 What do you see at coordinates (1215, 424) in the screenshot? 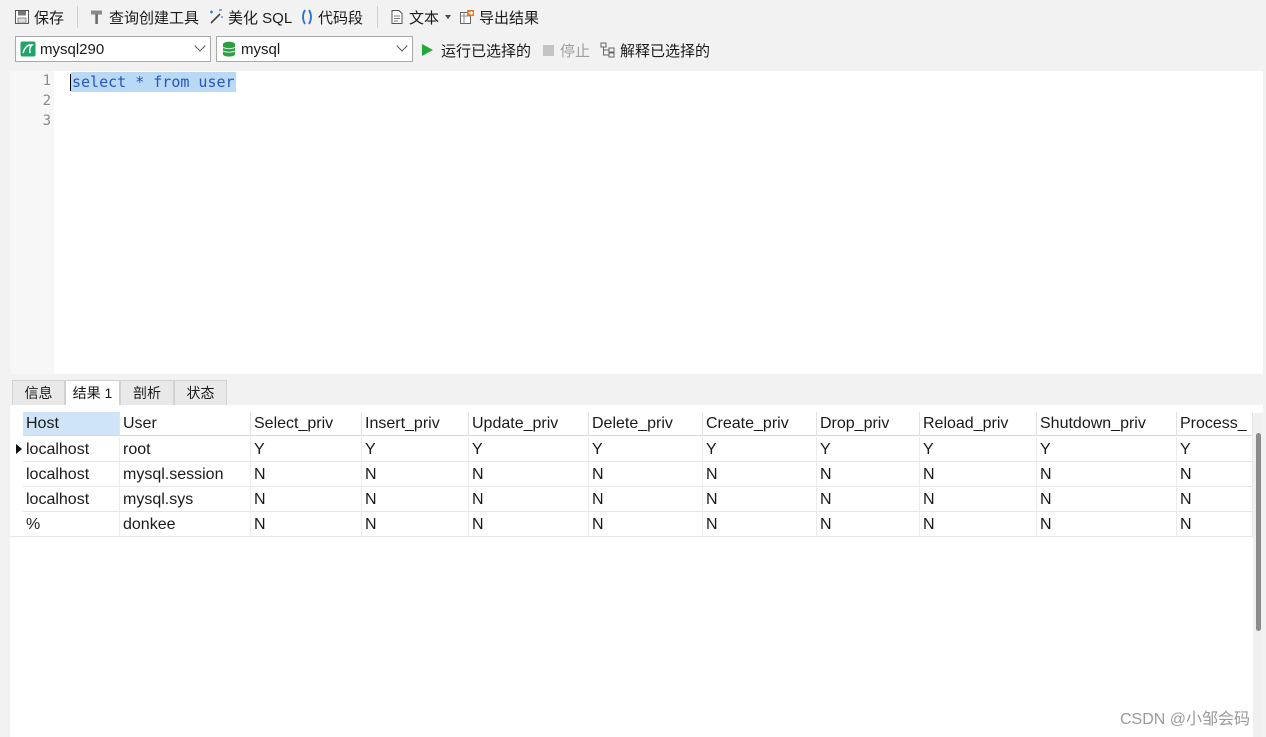
I see `column-header: Process_` at bounding box center [1215, 424].